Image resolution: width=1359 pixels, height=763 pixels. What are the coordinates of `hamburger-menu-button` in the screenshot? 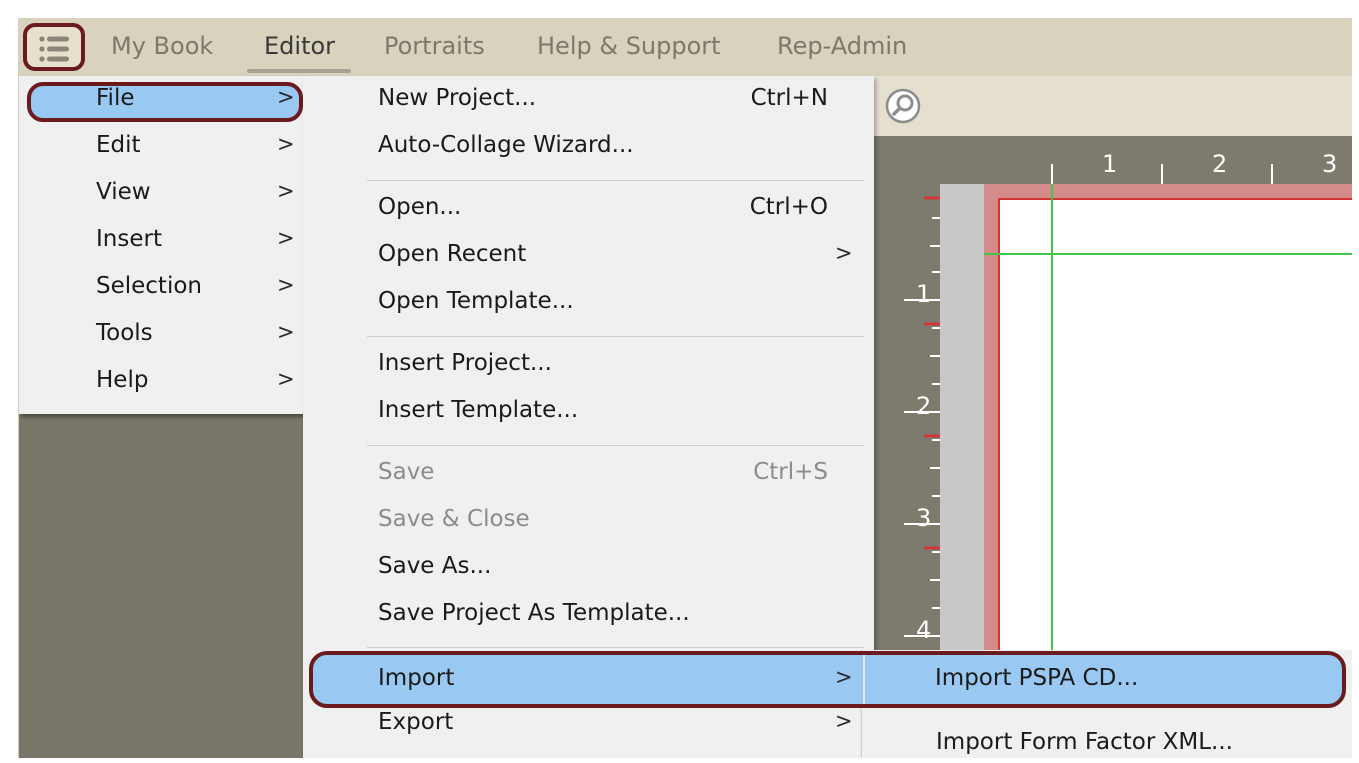 It's located at (54, 47).